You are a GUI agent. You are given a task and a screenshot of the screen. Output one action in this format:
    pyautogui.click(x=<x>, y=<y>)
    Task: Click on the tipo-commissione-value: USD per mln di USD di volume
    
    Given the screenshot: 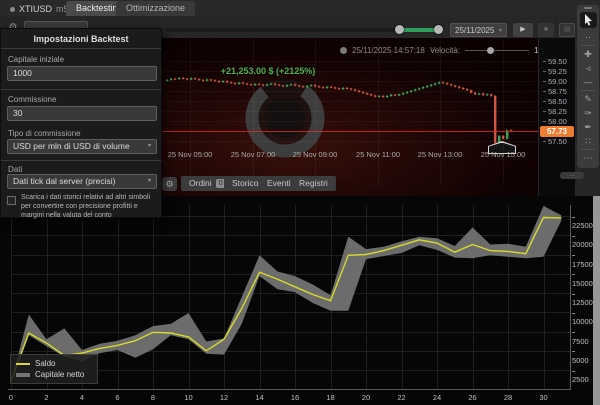 What is the action you would take?
    pyautogui.click(x=71, y=146)
    